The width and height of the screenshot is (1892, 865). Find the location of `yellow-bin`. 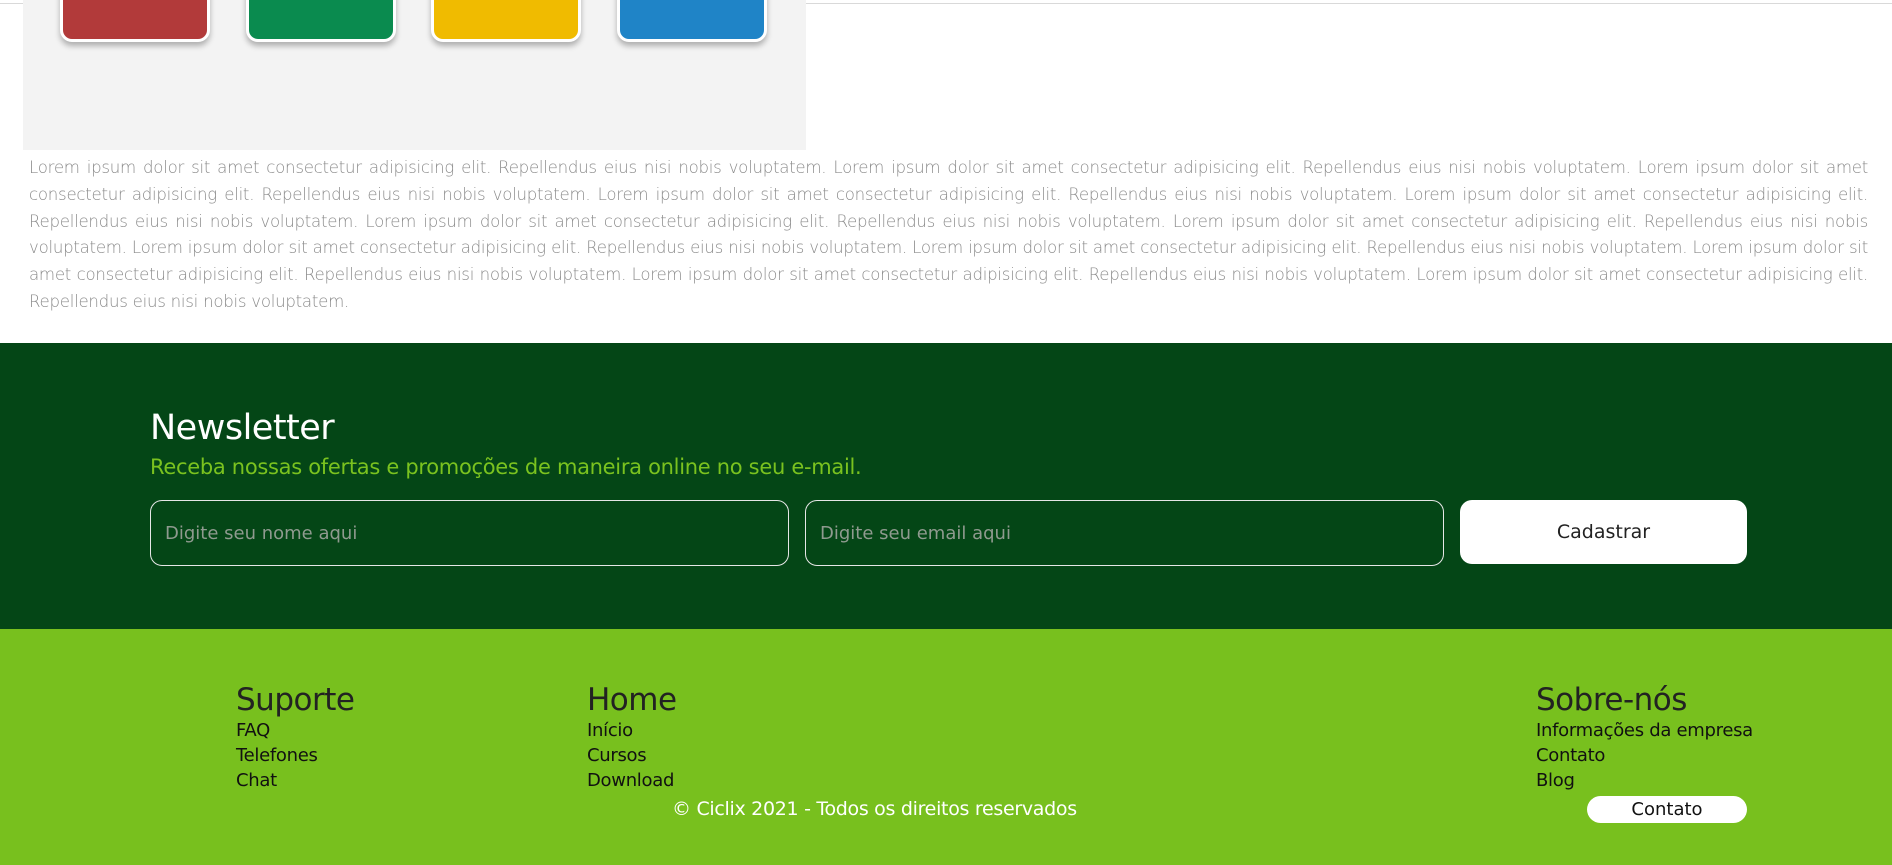

yellow-bin is located at coordinates (506, 21).